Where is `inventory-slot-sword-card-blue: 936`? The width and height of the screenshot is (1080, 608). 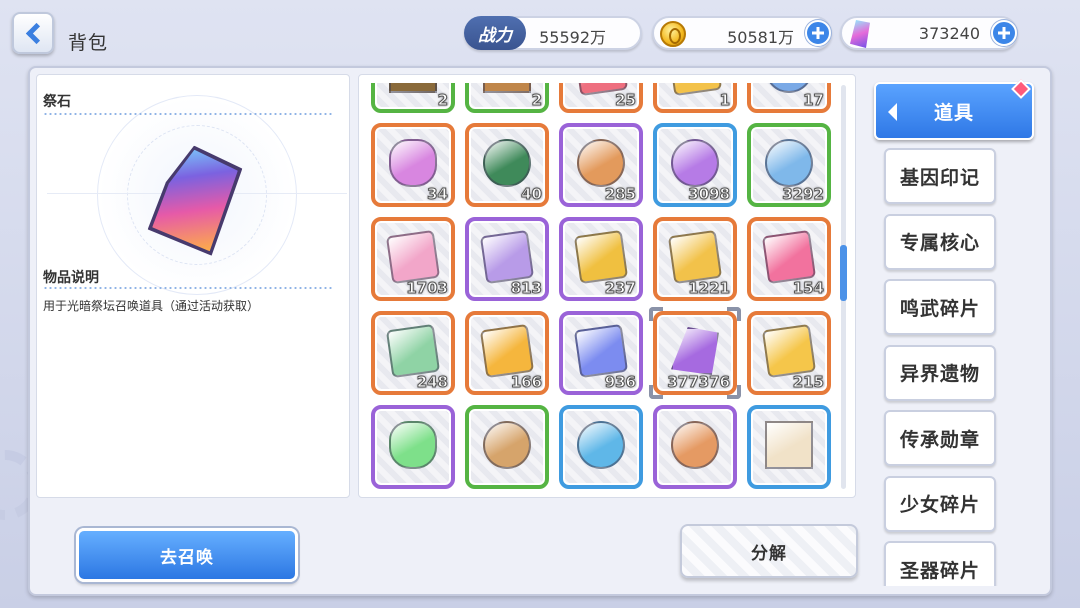 inventory-slot-sword-card-blue: 936 is located at coordinates (601, 353).